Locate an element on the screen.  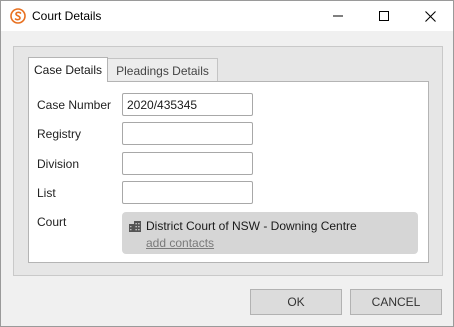
close-icon is located at coordinates (430, 16).